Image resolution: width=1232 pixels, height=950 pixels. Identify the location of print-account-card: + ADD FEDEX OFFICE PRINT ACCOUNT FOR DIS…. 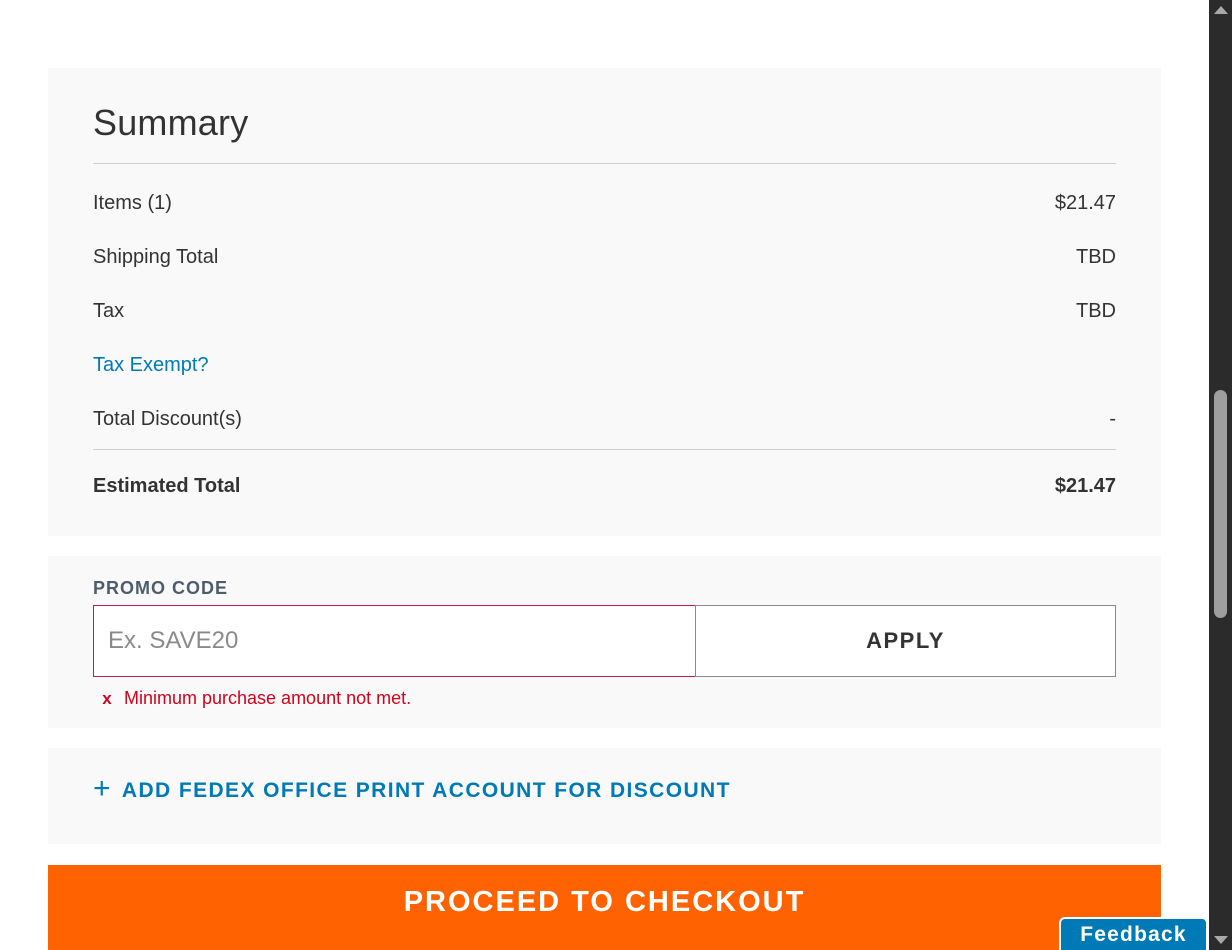
(604, 796).